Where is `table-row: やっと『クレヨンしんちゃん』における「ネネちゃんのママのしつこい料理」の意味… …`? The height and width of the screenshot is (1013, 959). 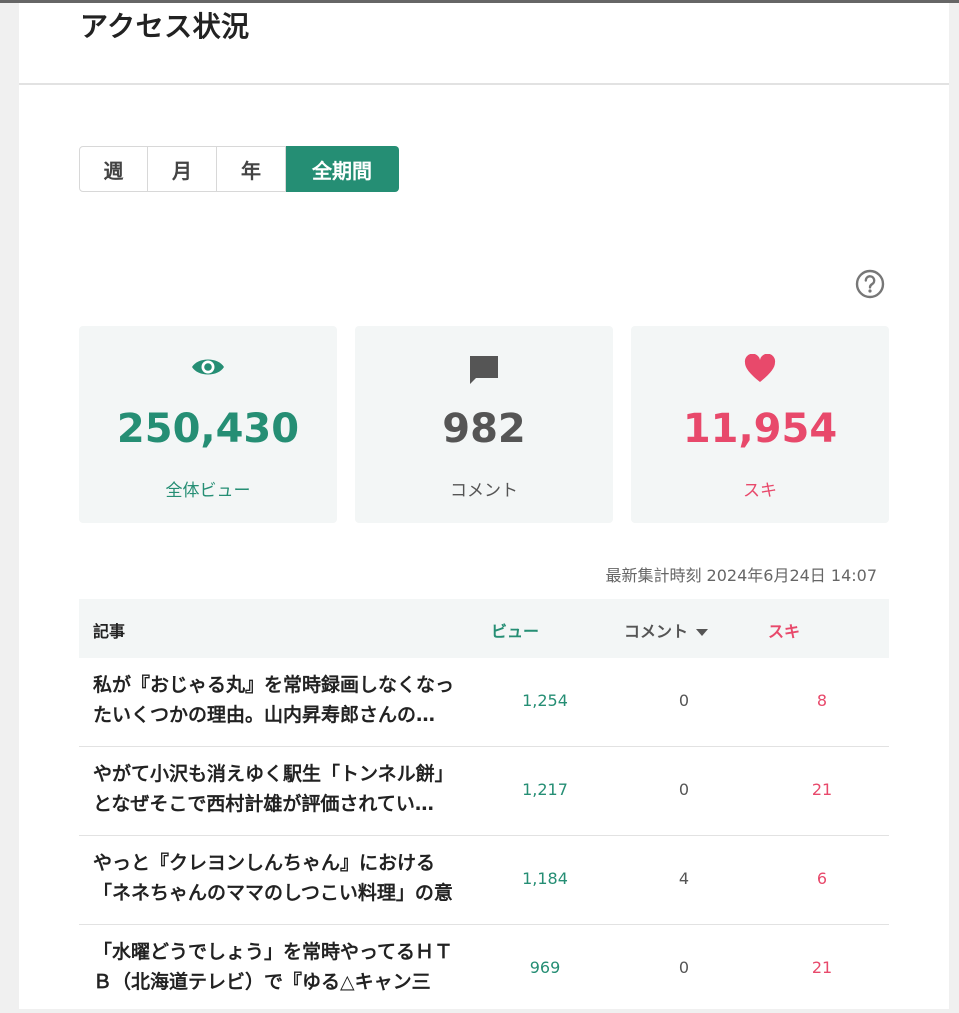
table-row: やっと『クレヨンしんちゃん』における「ネネちゃんのママのしつこい料理」の意味… … is located at coordinates (484, 880).